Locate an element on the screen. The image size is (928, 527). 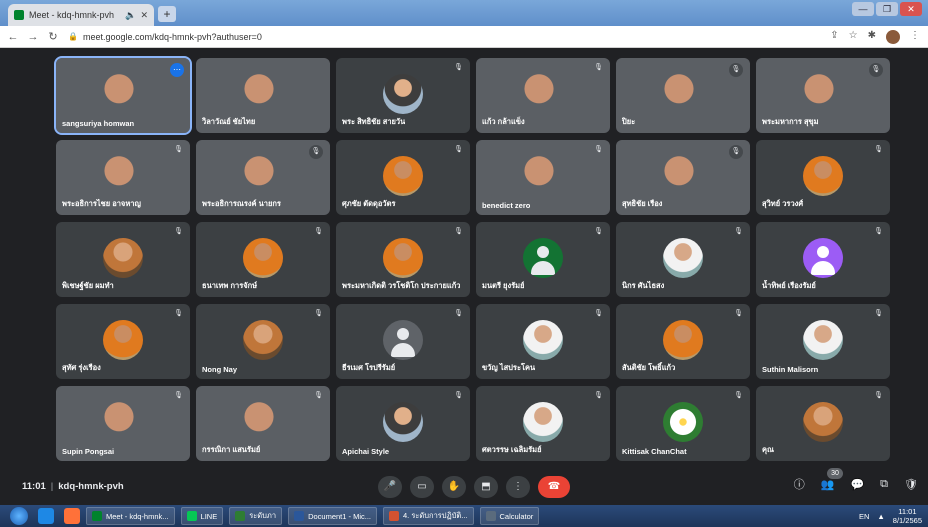
host-controls-icon: 🛡 is located at coordinates (911, 484).